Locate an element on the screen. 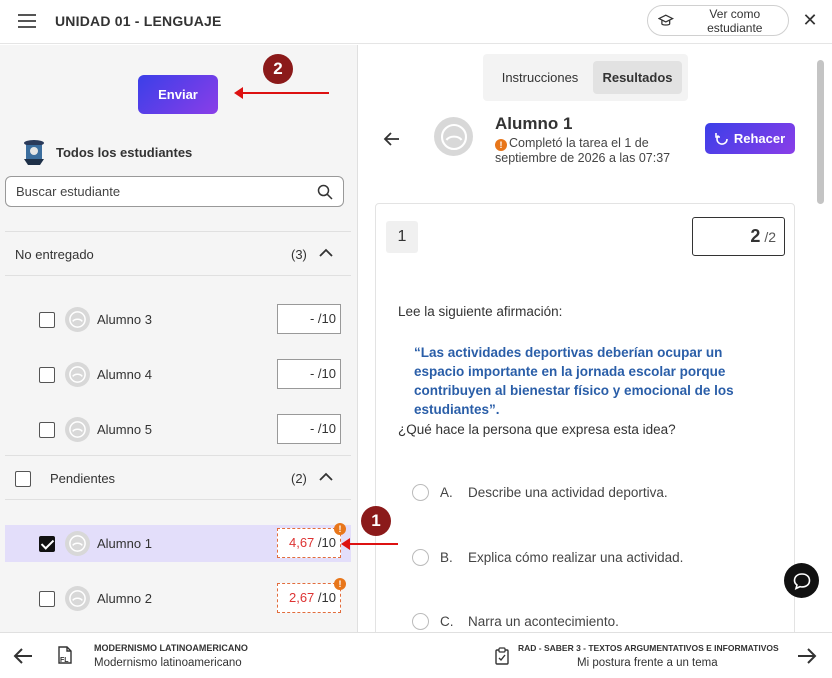 This screenshot has height=678, width=832. next-lesson-subtitle: Mi postura frente a un tema is located at coordinates (647, 663).